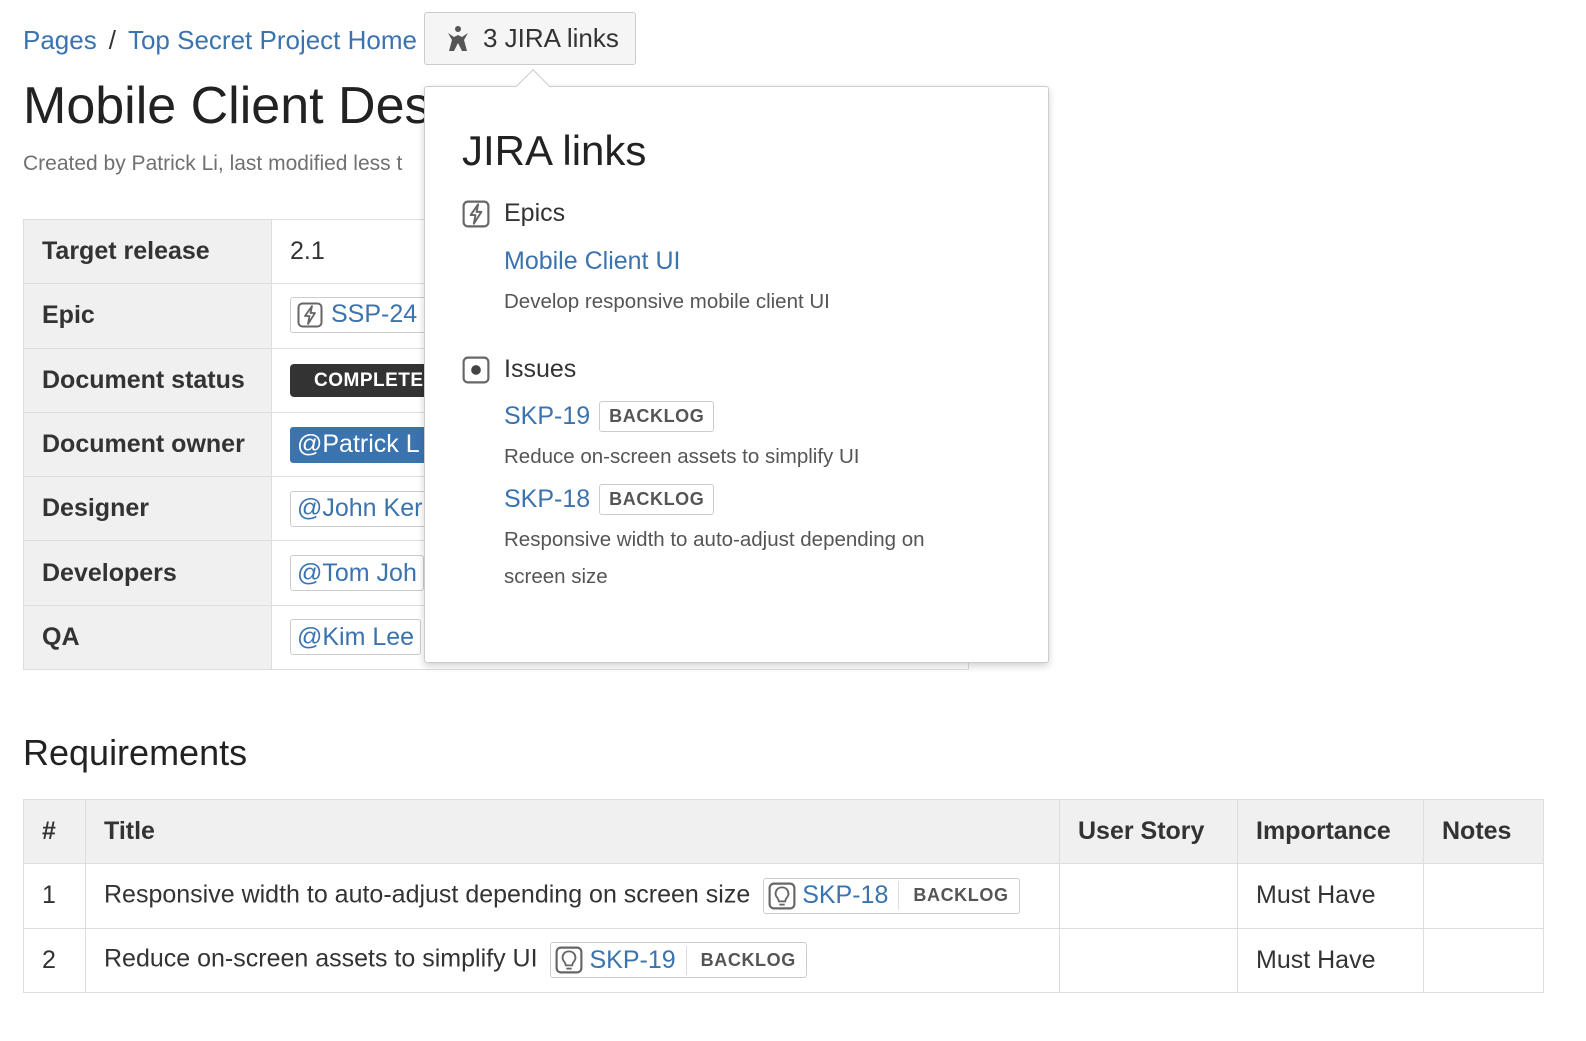 The image size is (1586, 1041). Describe the element at coordinates (321, 958) in the screenshot. I see `requirement-title: Reduce on-screen assets to simplify UI` at that location.